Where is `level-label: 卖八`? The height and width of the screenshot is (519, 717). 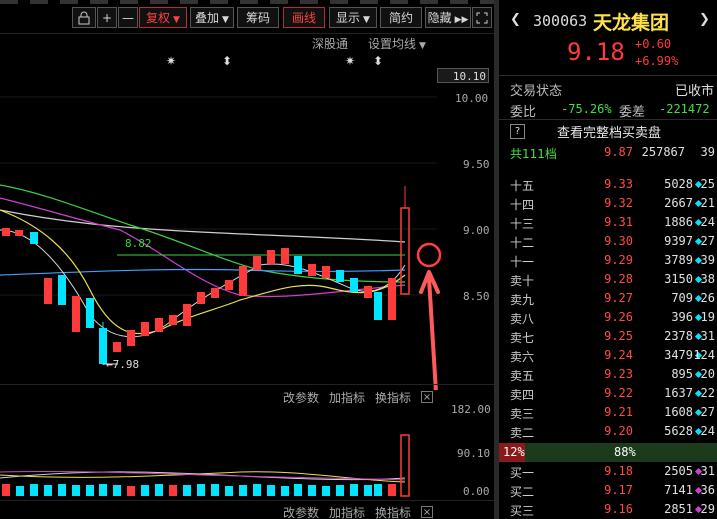 level-label: 卖八 is located at coordinates (522, 319).